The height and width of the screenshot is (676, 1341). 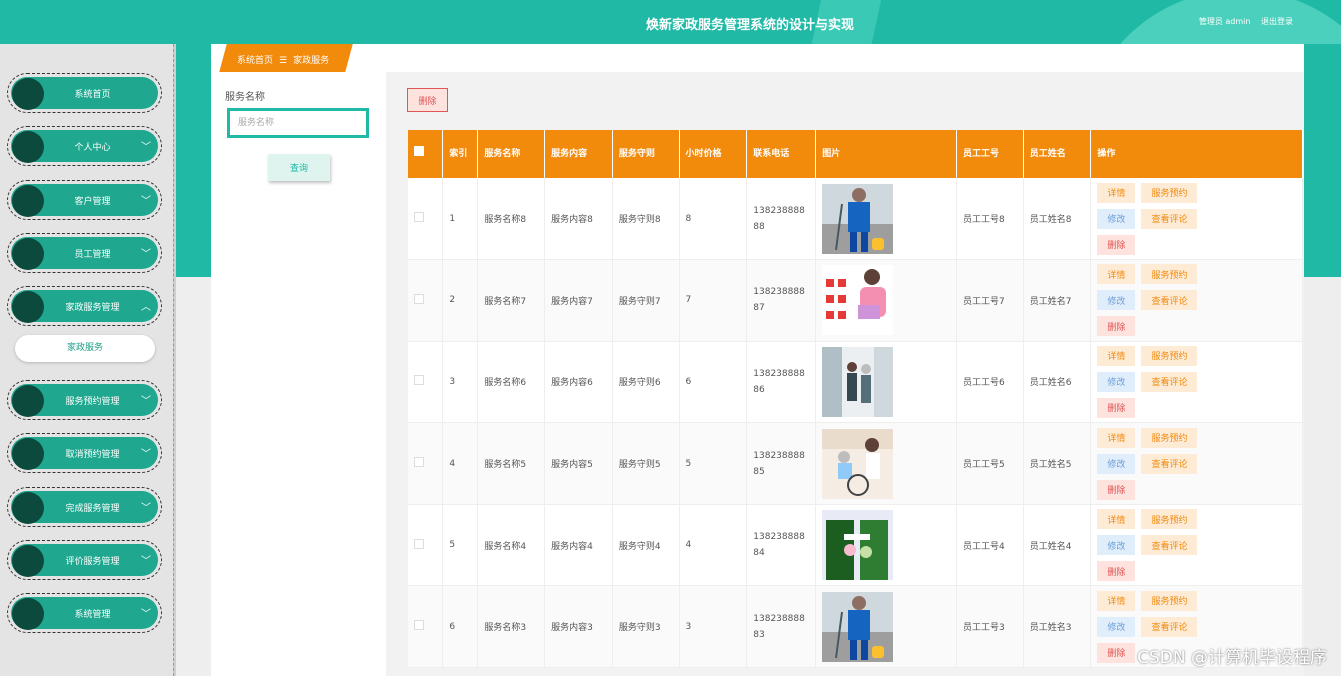 I want to click on cell-phone: 13823888886, so click(x=781, y=382).